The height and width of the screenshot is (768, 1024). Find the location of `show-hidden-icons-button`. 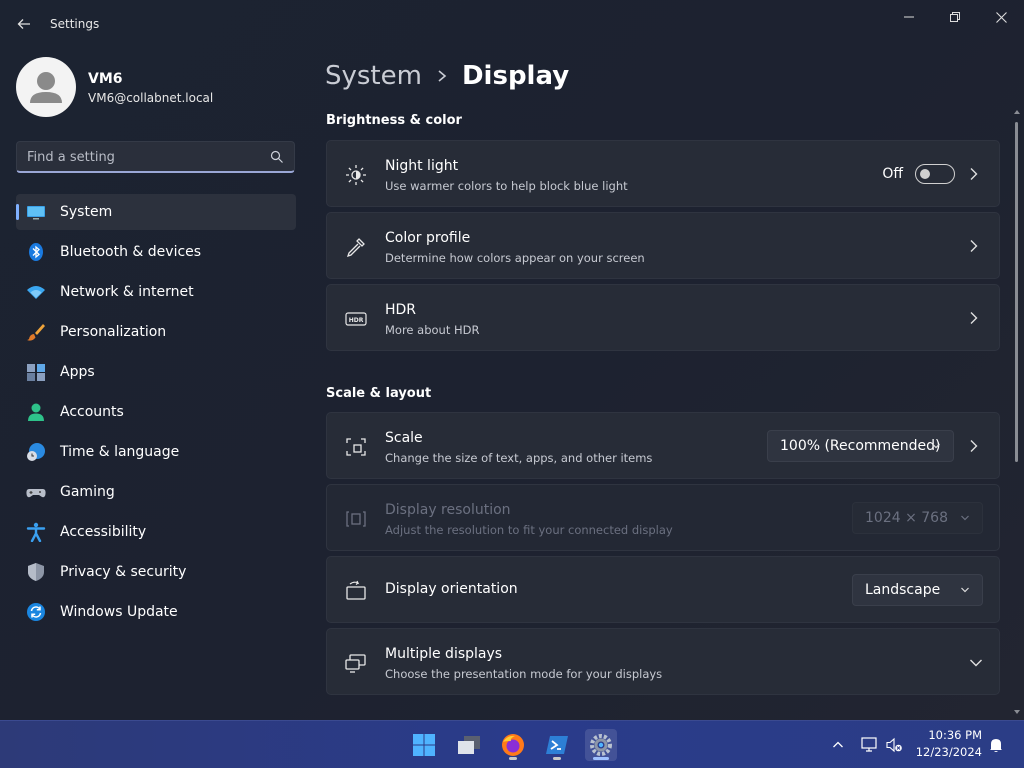

show-hidden-icons-button is located at coordinates (838, 745).